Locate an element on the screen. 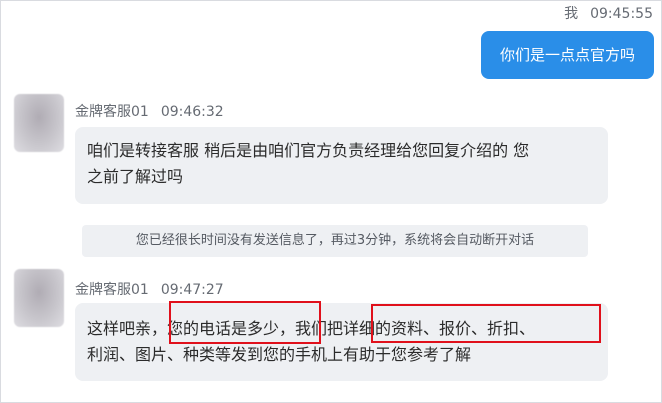  agent-message-time: 09:46:32 is located at coordinates (192, 112).